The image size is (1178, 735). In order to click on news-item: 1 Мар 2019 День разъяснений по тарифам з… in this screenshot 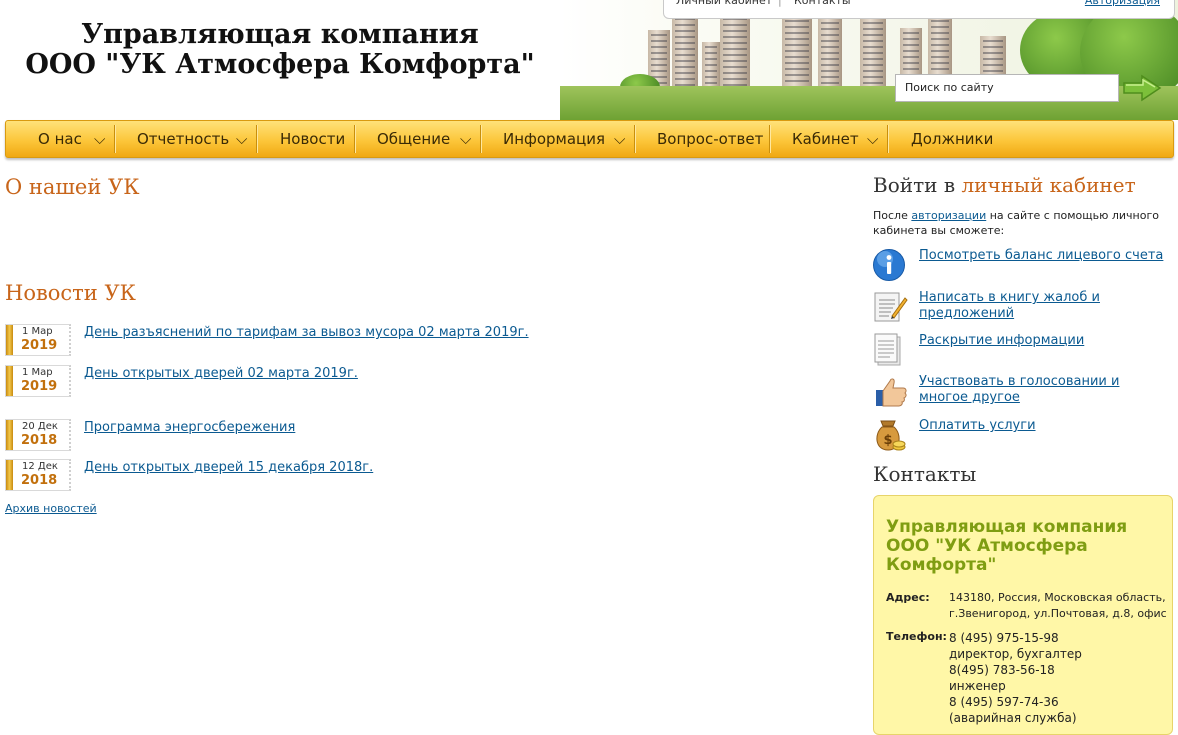, I will do `click(425, 341)`.